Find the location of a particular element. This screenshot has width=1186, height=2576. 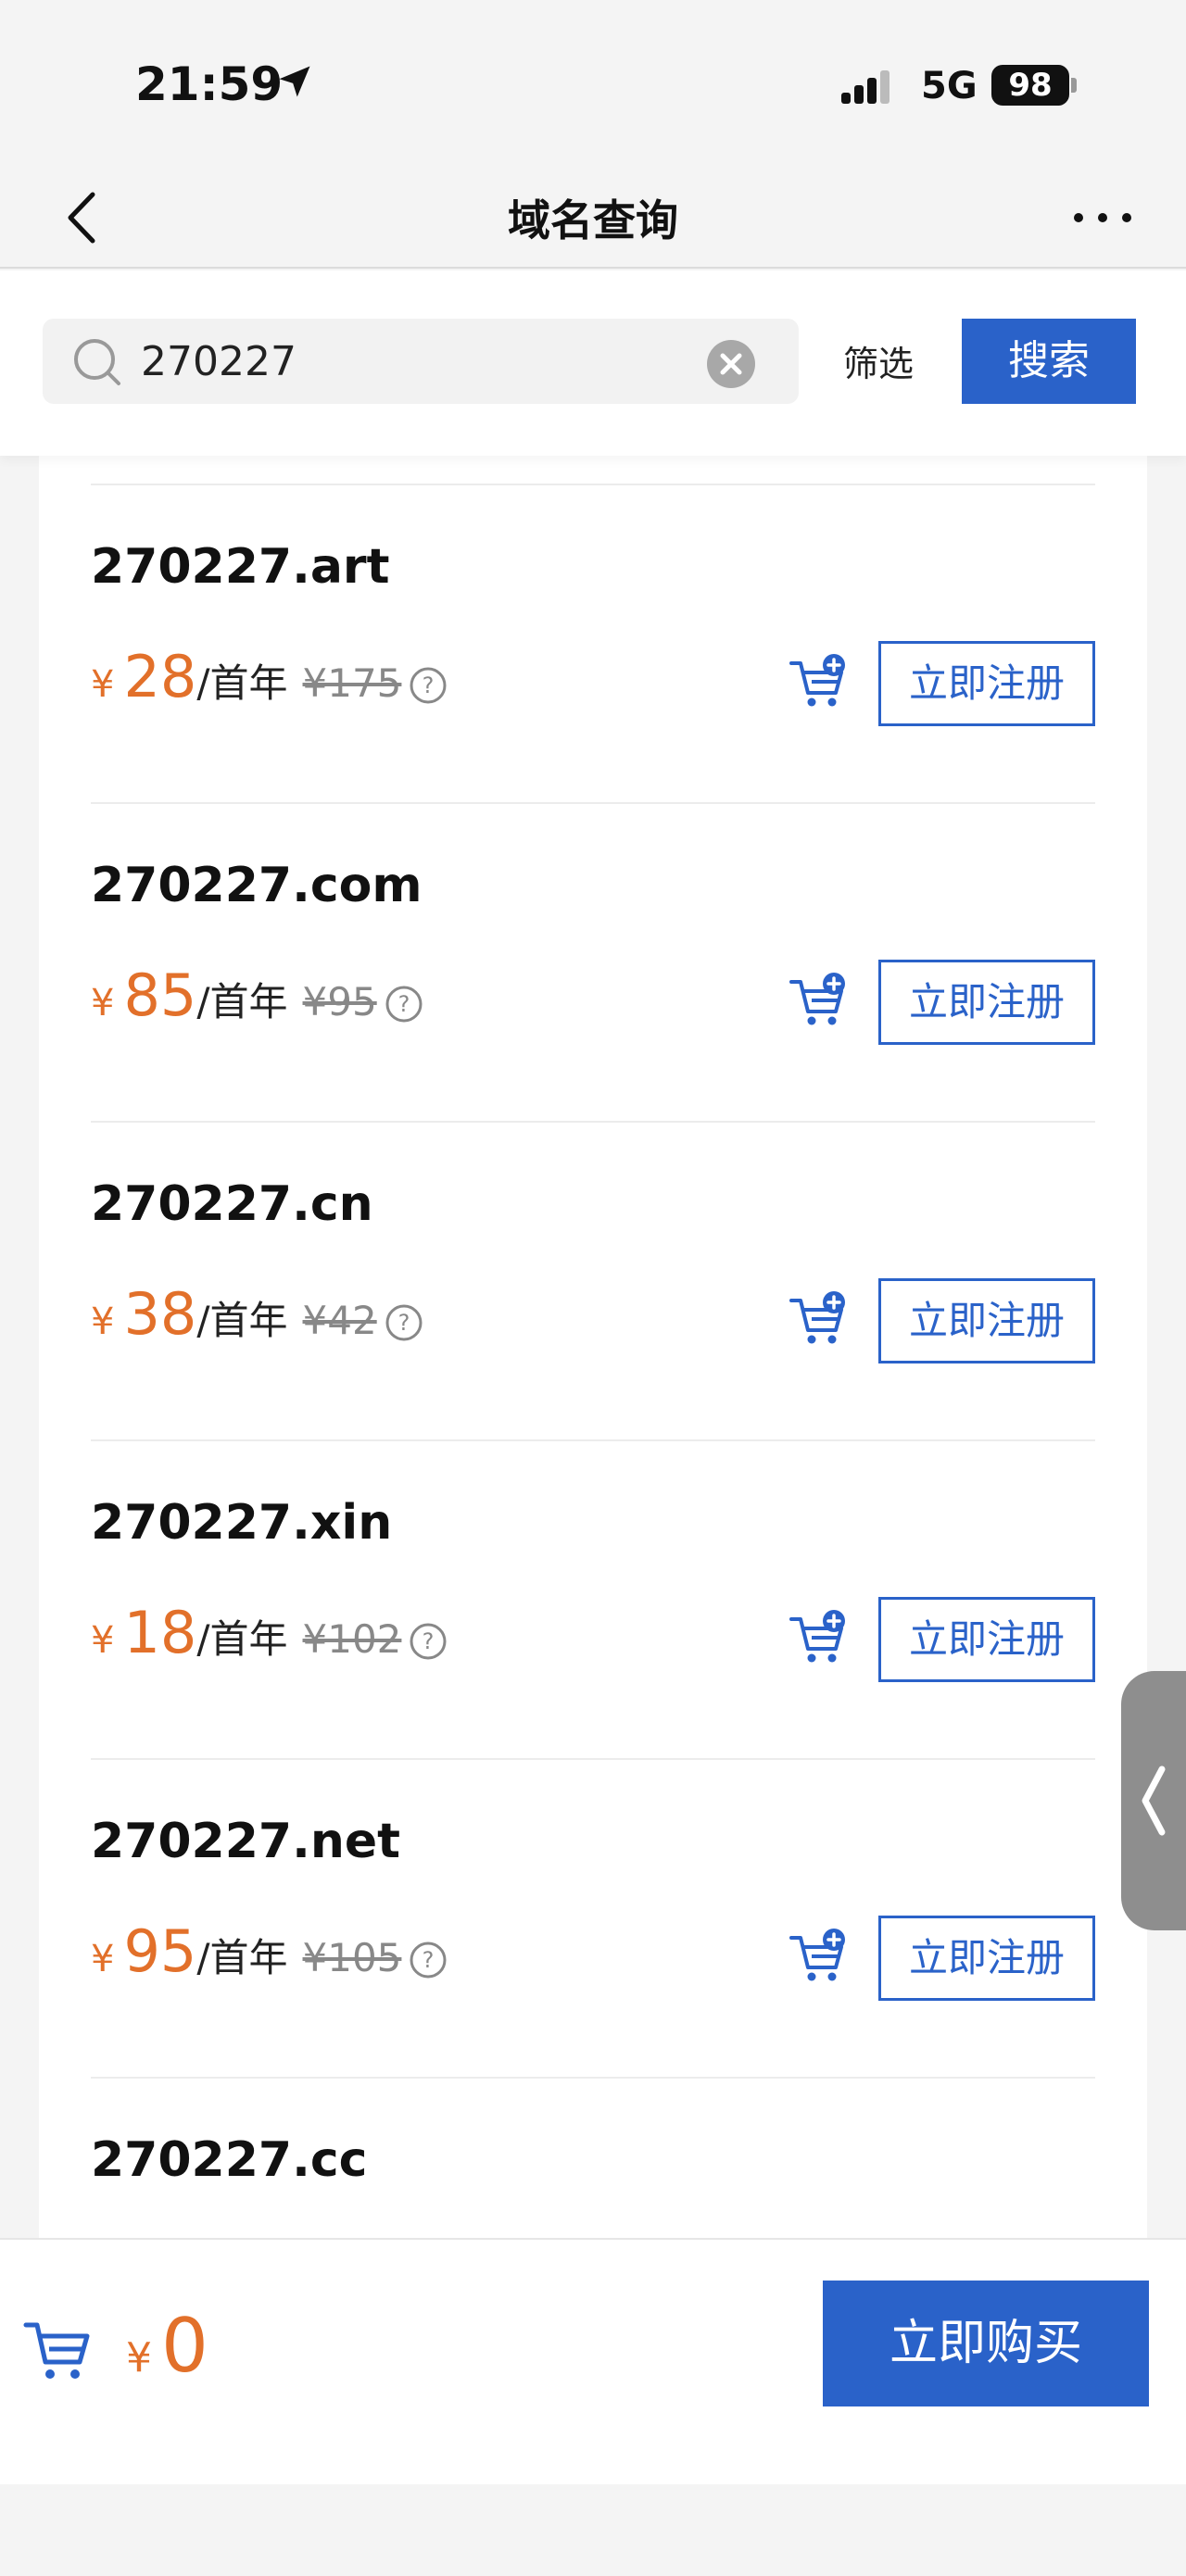

battery-cap is located at coordinates (1074, 85).